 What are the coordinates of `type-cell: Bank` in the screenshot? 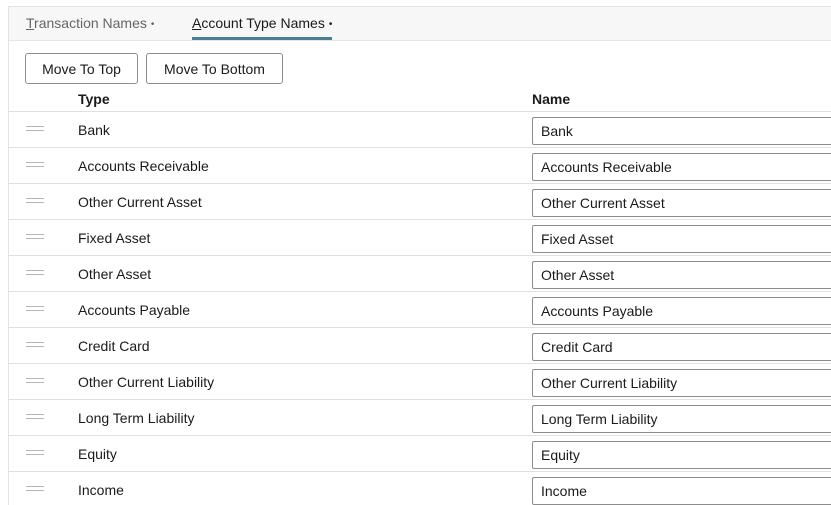 It's located at (94, 130).